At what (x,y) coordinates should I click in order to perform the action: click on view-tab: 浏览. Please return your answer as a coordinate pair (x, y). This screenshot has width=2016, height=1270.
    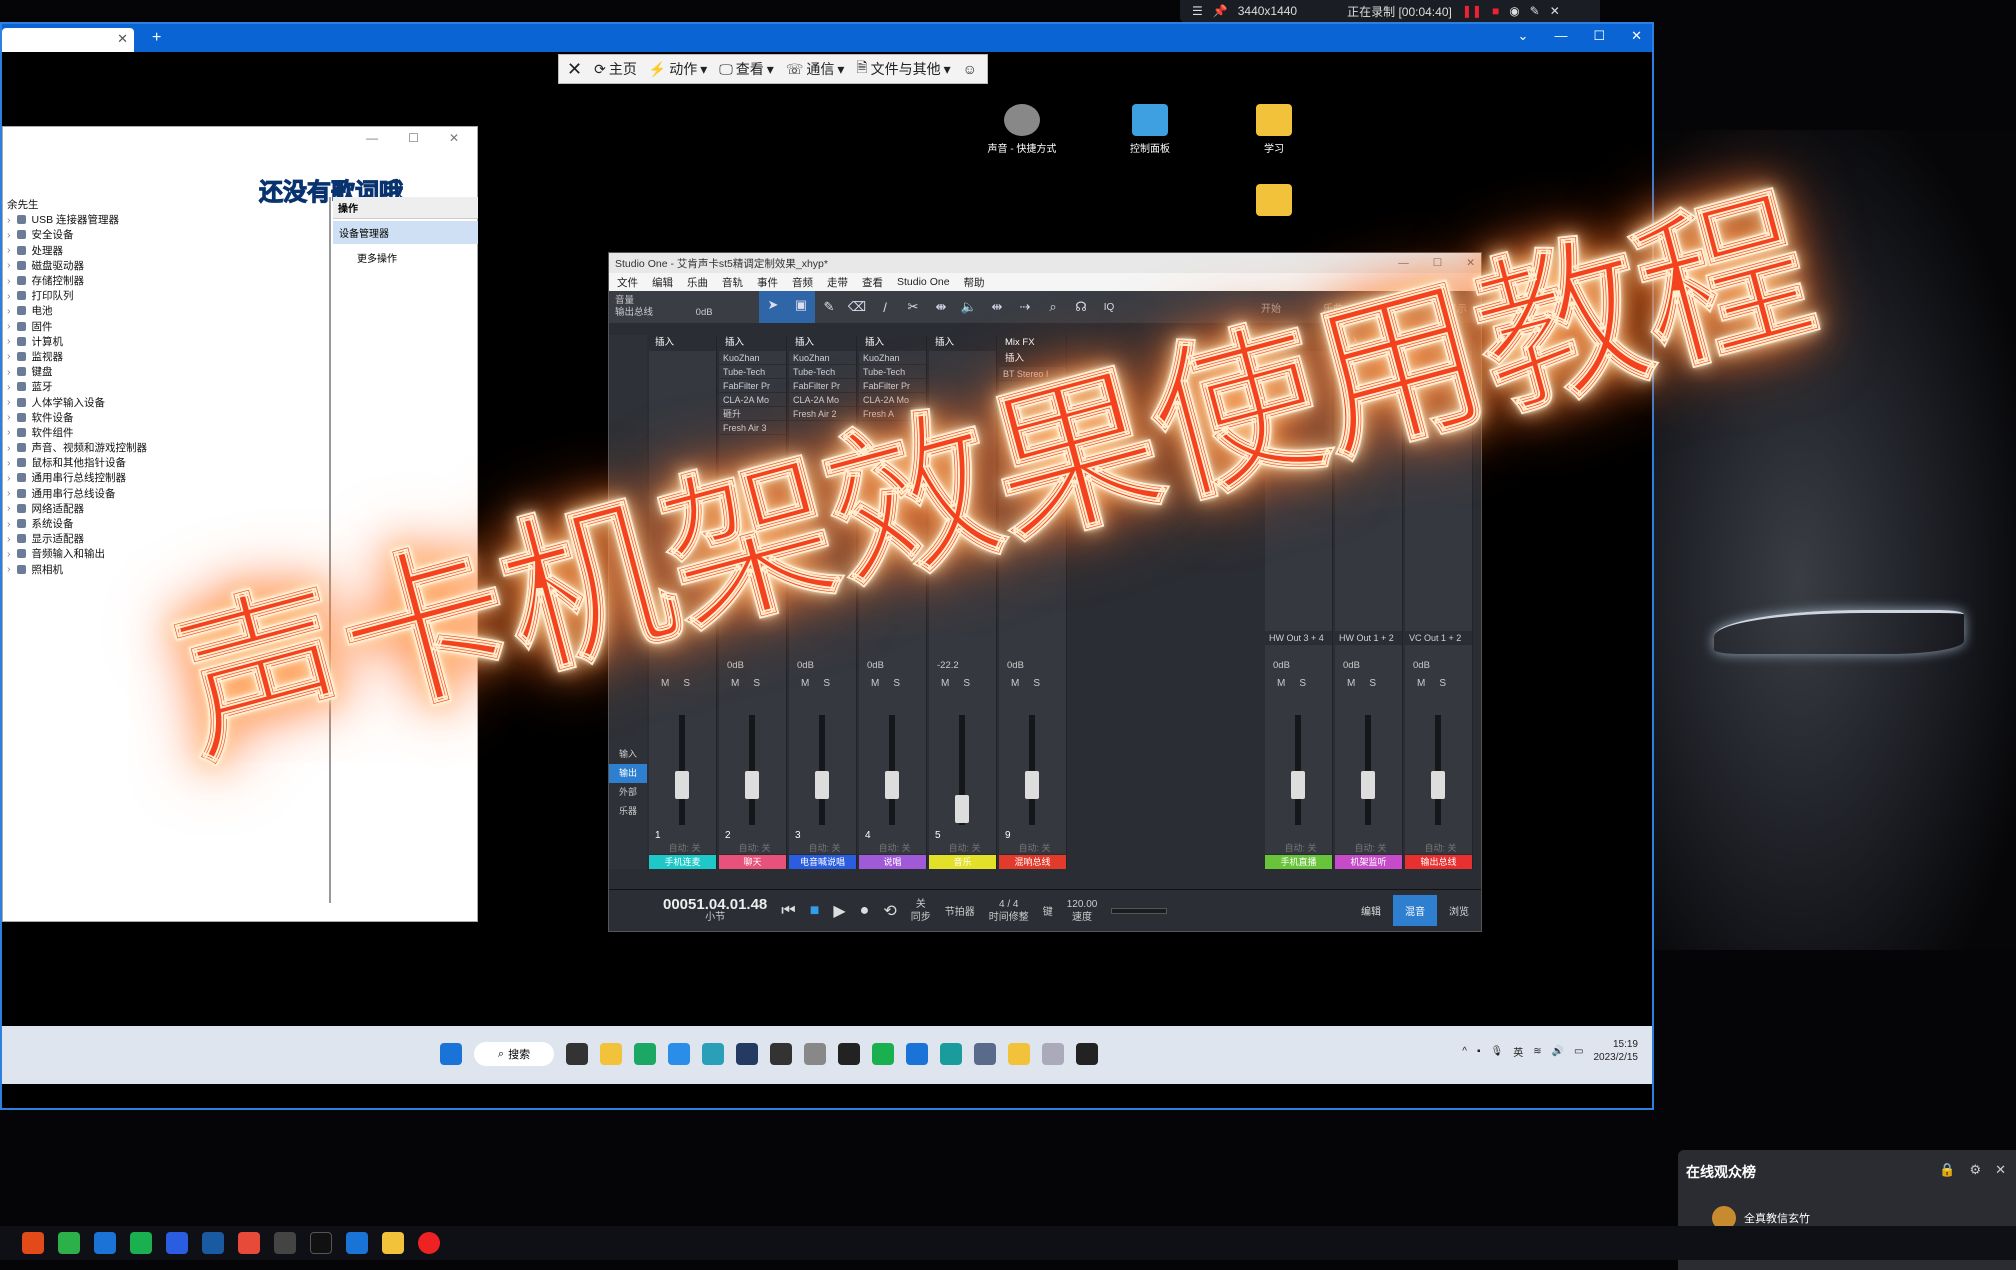
    Looking at the image, I should click on (1459, 910).